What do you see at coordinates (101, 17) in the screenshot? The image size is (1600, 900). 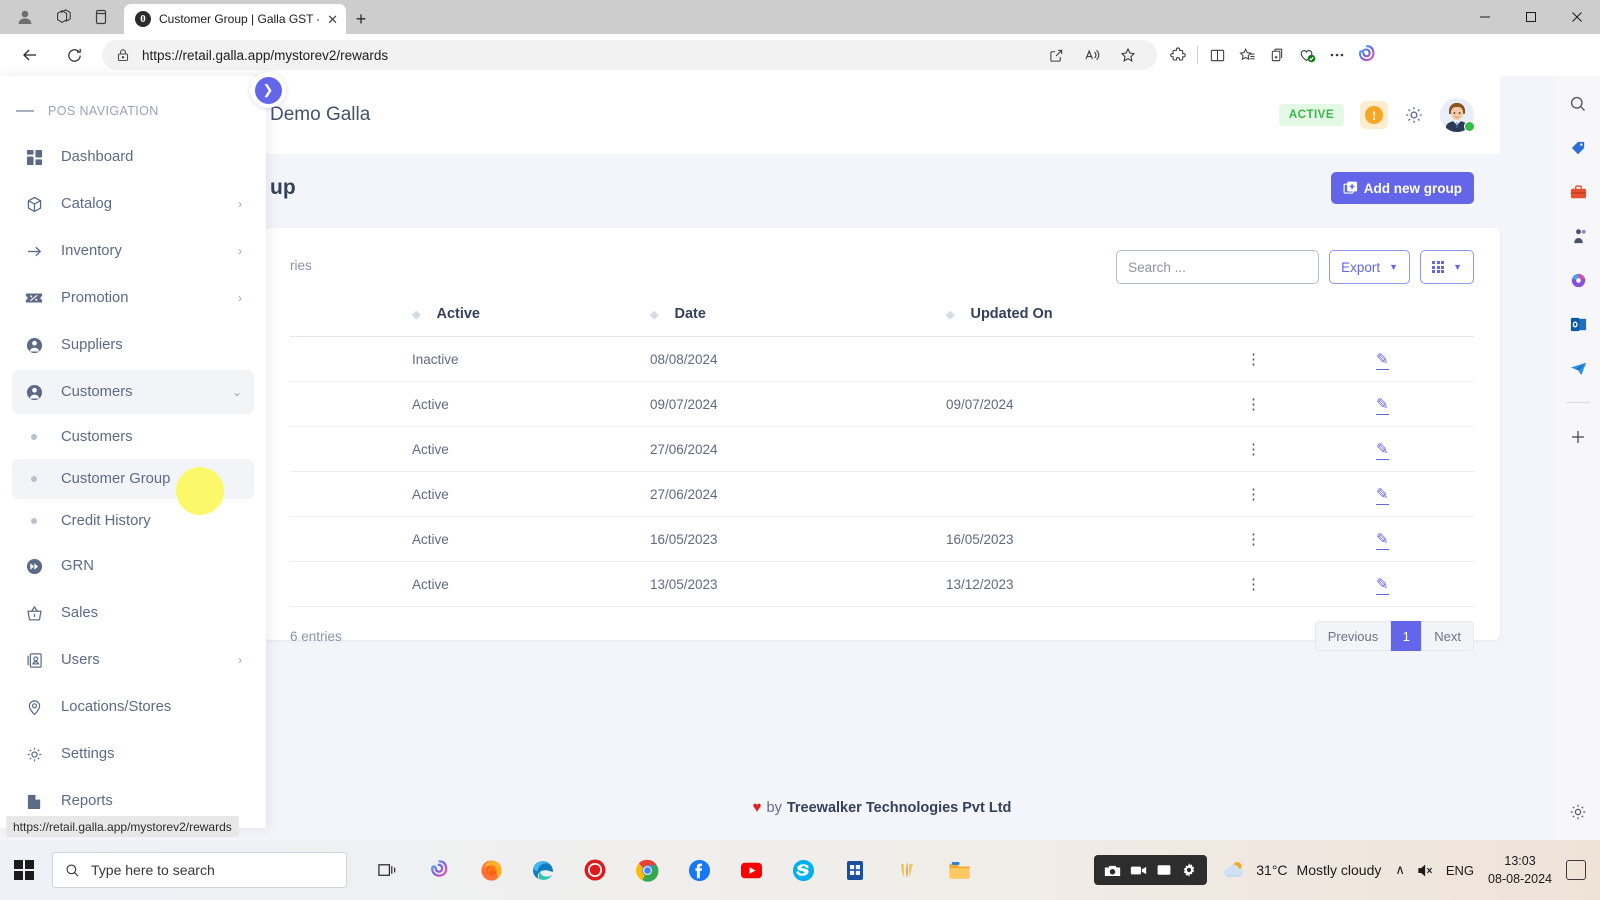 I see `tab-actions-icon` at bounding box center [101, 17].